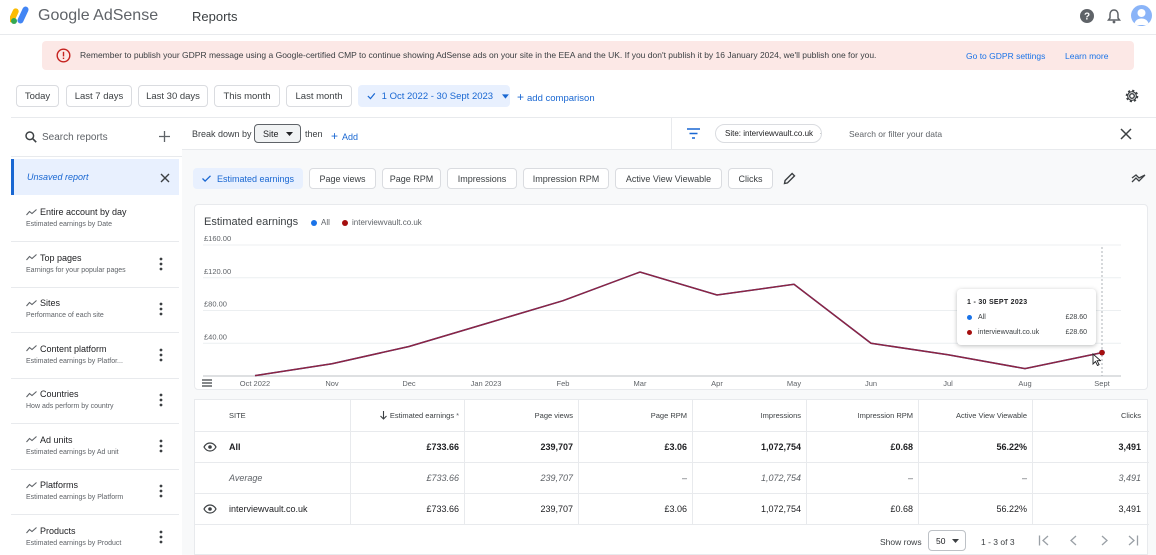 The width and height of the screenshot is (1156, 555). What do you see at coordinates (522, 415) in the screenshot?
I see `col-header-page-views: Page views` at bounding box center [522, 415].